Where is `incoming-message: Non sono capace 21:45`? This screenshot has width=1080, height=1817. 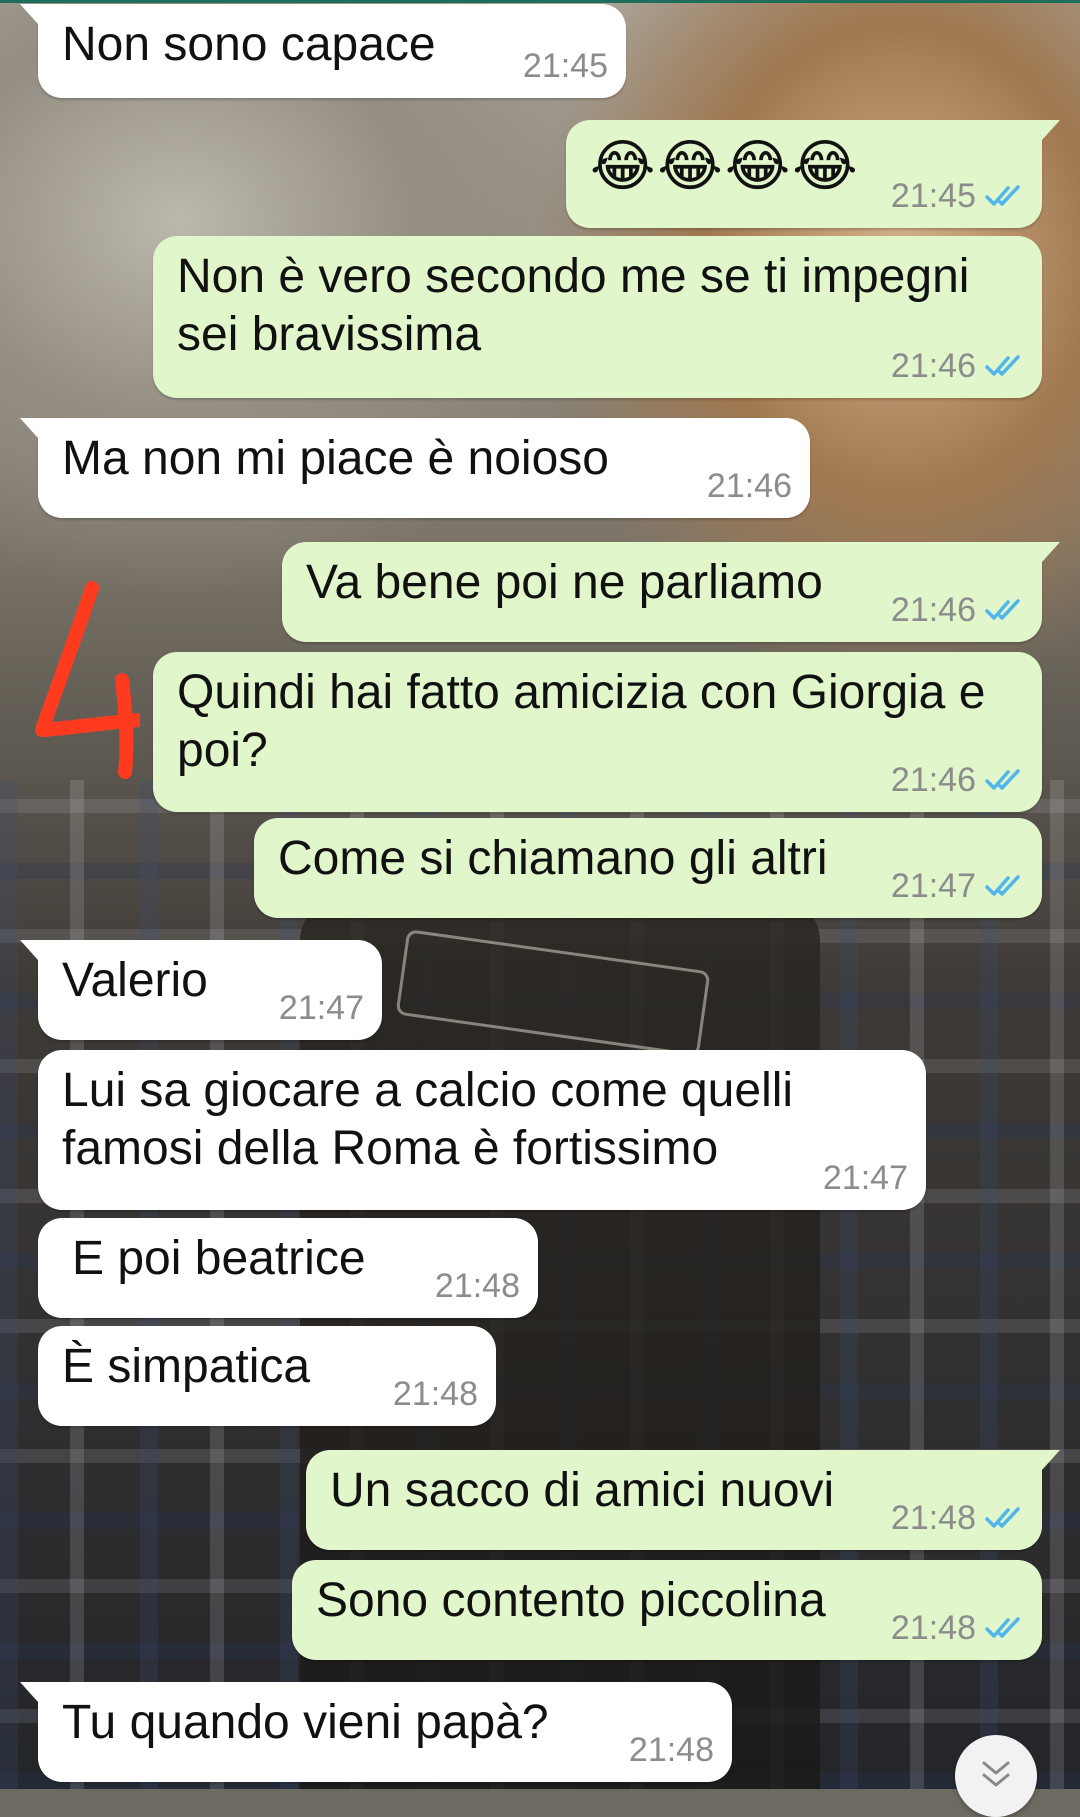
incoming-message: Non sono capace 21:45 is located at coordinates (323, 51).